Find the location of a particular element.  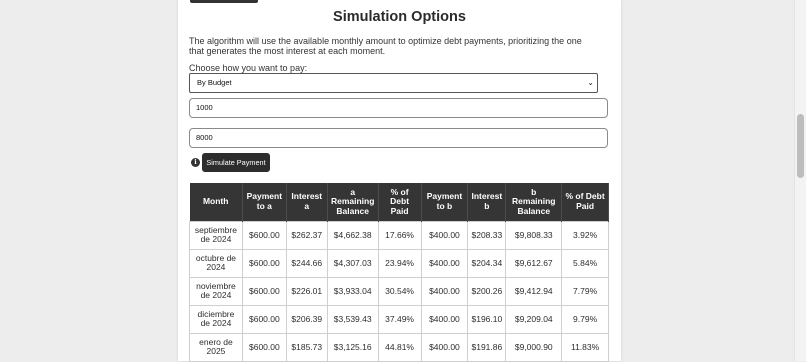

amount-input: 8000 is located at coordinates (398, 138).